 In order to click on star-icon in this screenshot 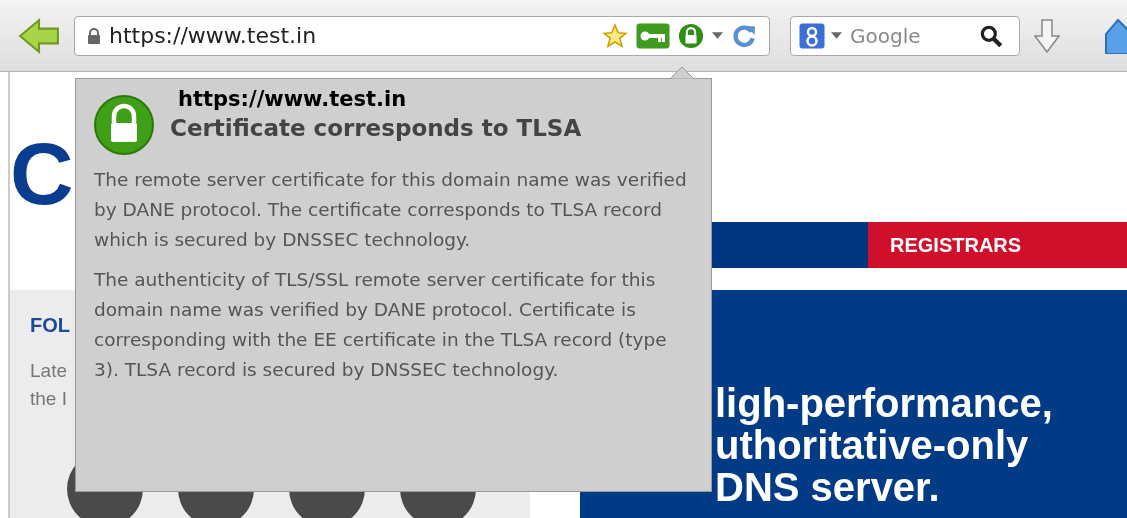, I will do `click(615, 35)`.